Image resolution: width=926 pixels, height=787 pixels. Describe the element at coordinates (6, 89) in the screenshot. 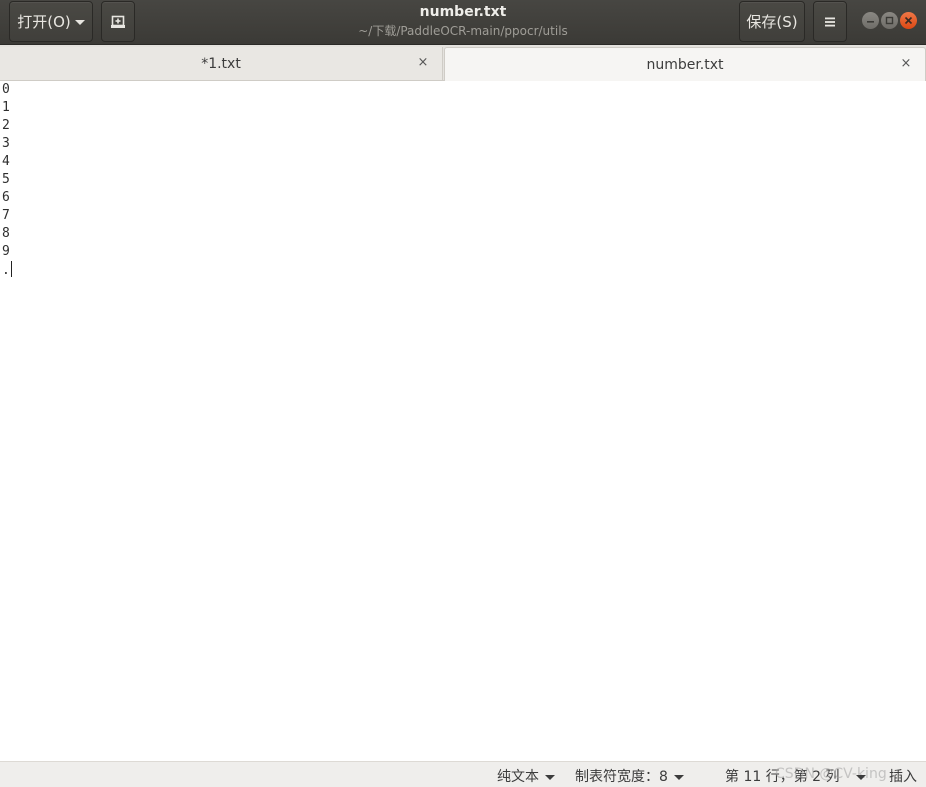

I see `editor-line: 0` at that location.